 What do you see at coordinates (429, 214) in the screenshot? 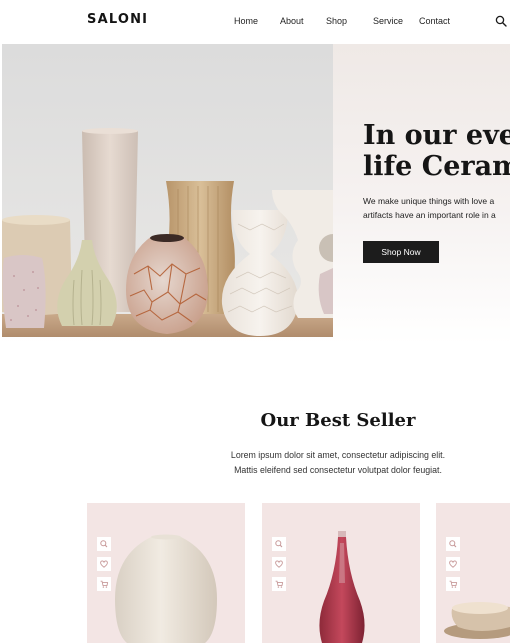
I see `hero-subtitle-line-2: artifacts have an important role in a` at bounding box center [429, 214].